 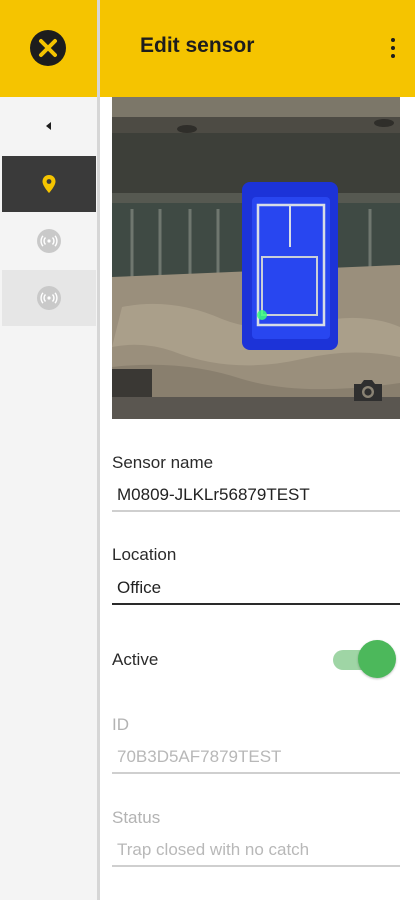 I want to click on active-toggle, so click(x=365, y=659).